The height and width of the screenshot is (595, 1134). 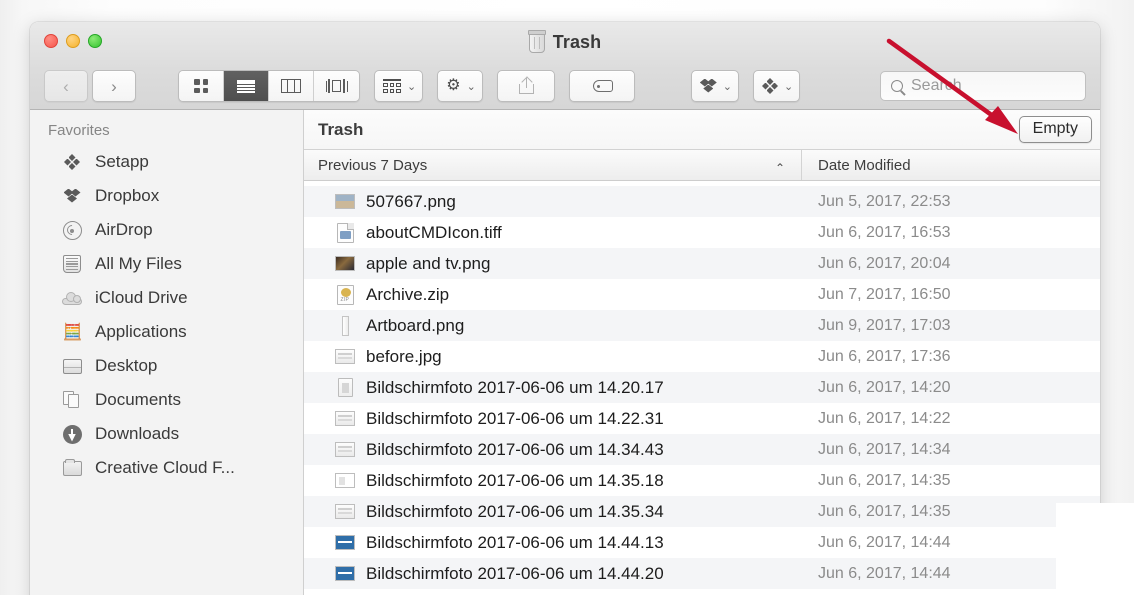 What do you see at coordinates (72, 400) in the screenshot?
I see `documents-icon` at bounding box center [72, 400].